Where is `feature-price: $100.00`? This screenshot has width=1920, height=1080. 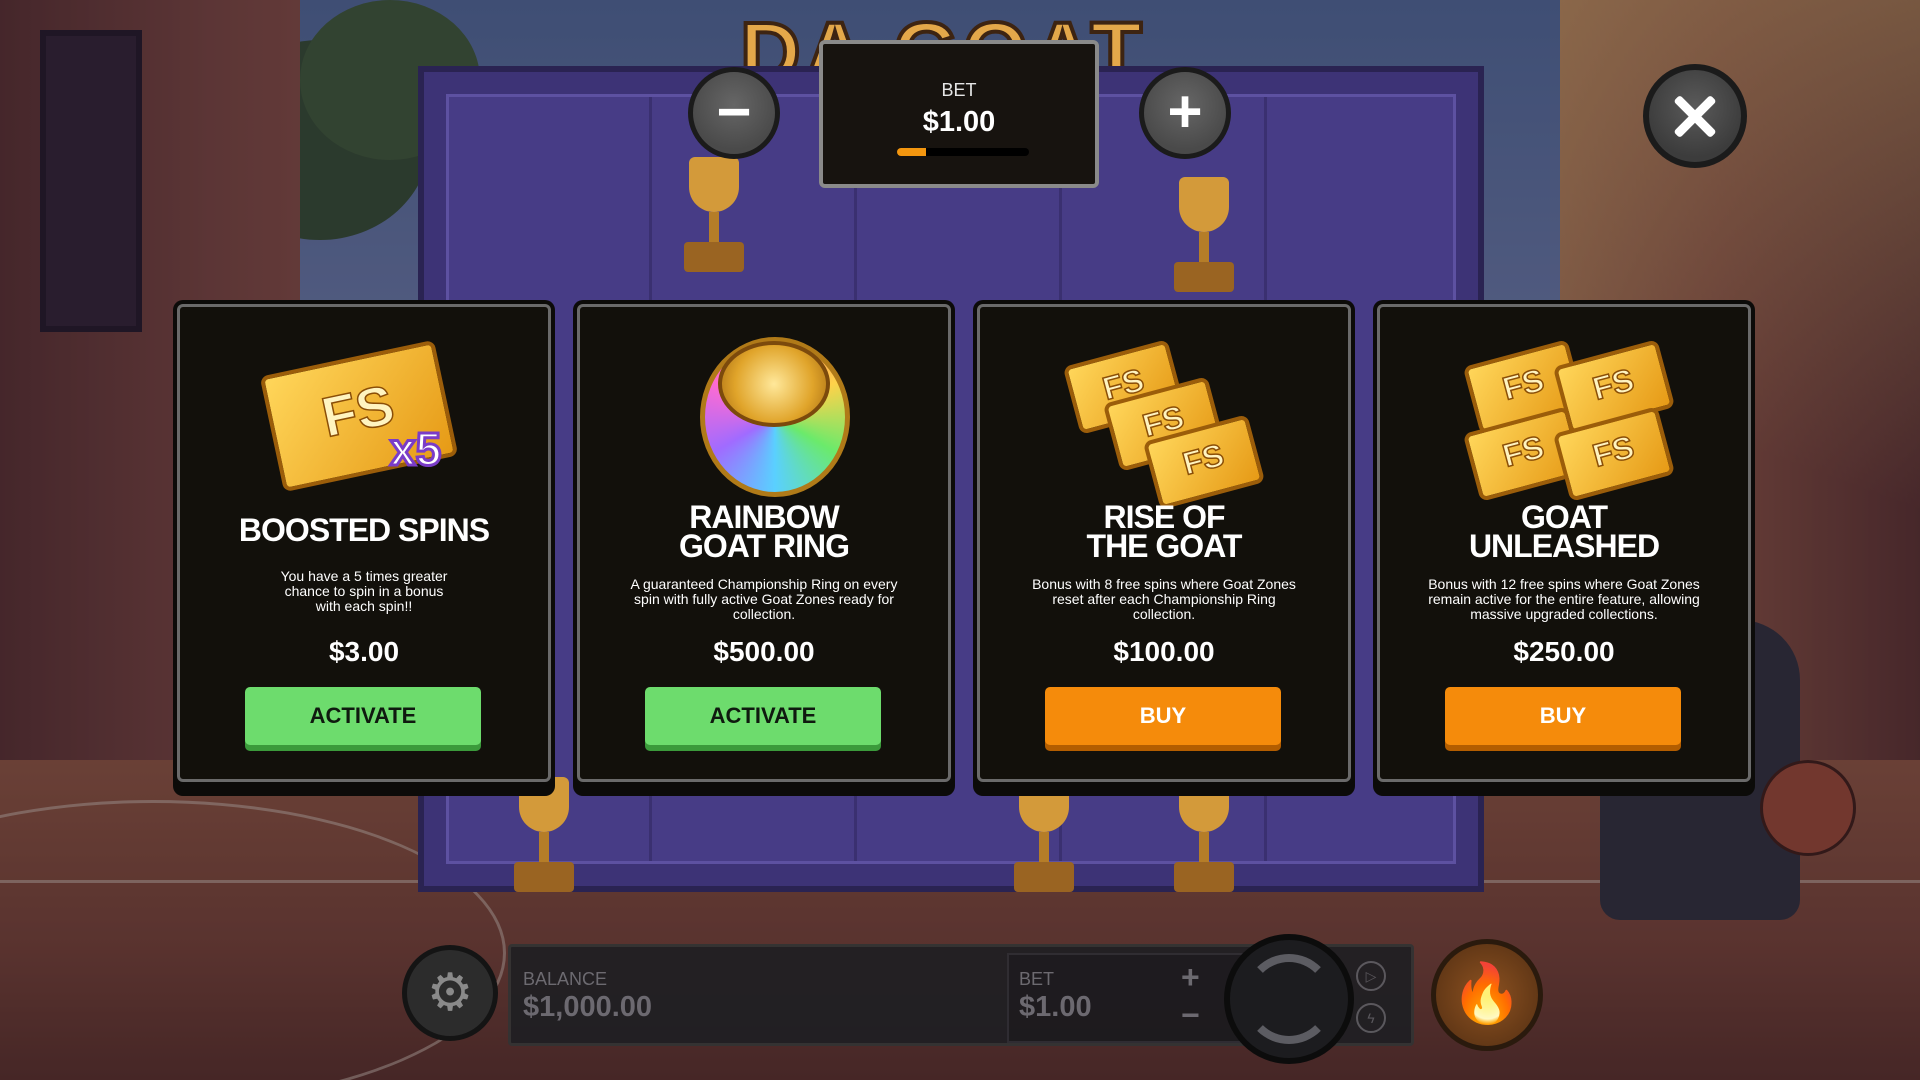 feature-price: $100.00 is located at coordinates (1164, 651).